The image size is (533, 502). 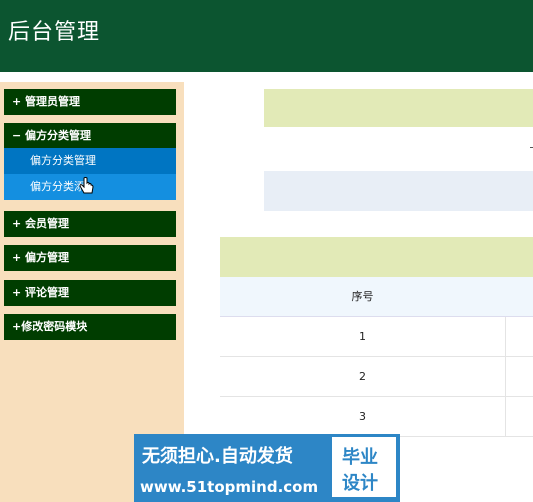 What do you see at coordinates (90, 224) in the screenshot?
I see `sidebar-item-member-manage: + 会员管理` at bounding box center [90, 224].